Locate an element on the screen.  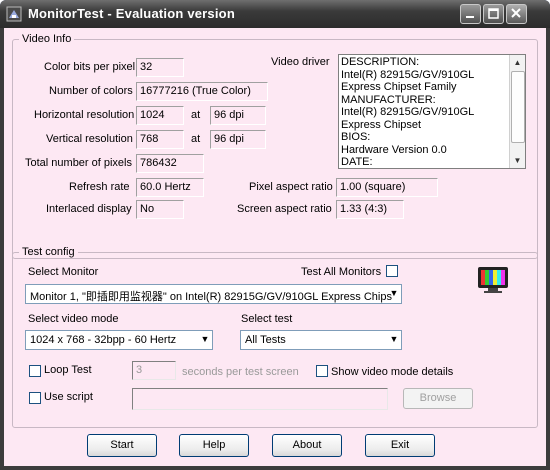
interlaced-label: Interlaced display is located at coordinates (89, 209).